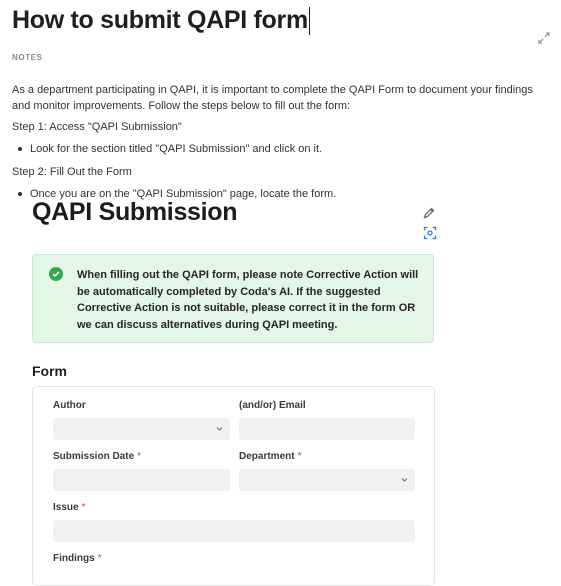 Image resolution: width=561 pixels, height=586 pixels. What do you see at coordinates (69, 405) in the screenshot?
I see `author-label: Author` at bounding box center [69, 405].